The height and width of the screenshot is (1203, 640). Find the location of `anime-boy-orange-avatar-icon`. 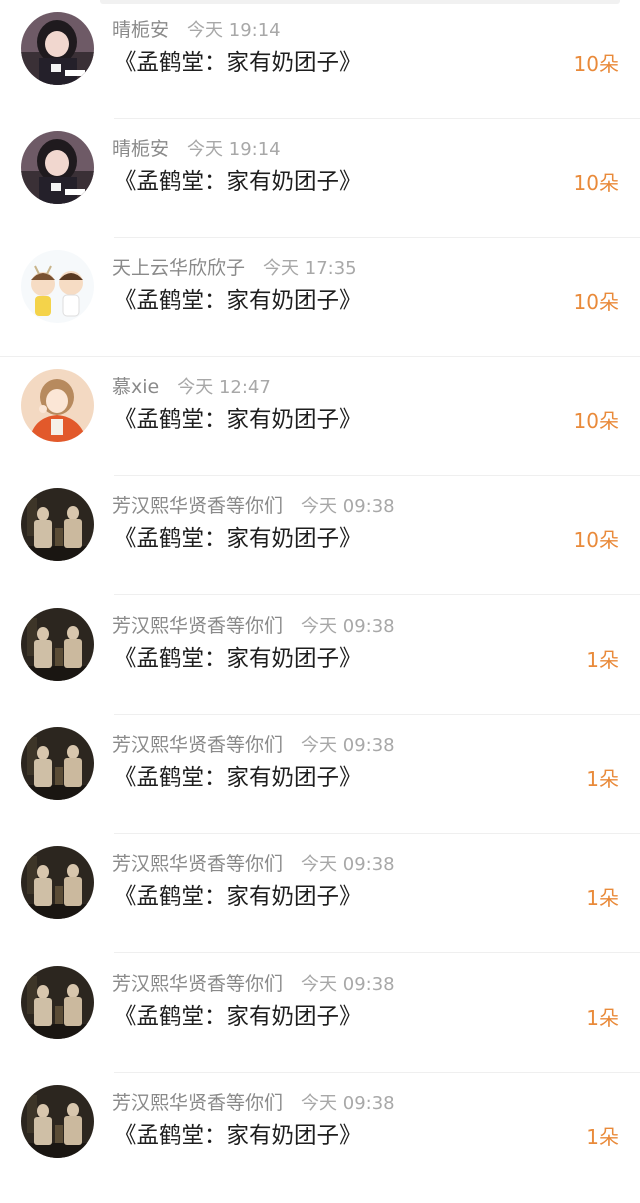

anime-boy-orange-avatar-icon is located at coordinates (57, 405).